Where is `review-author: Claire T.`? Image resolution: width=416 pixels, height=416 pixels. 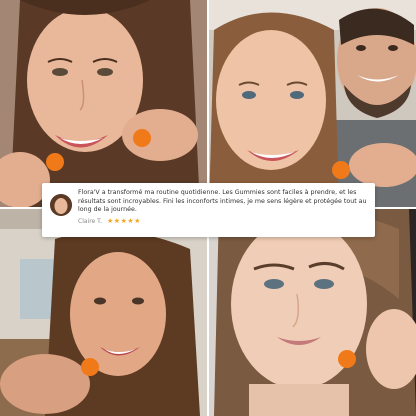
review-author: Claire T. is located at coordinates (90, 221).